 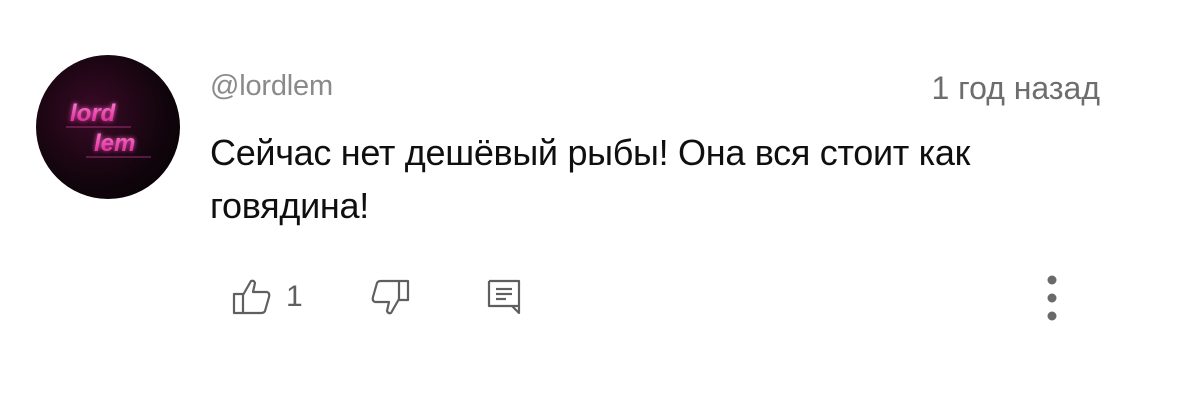 What do you see at coordinates (271, 86) in the screenshot?
I see `comment-author: @lordlem` at bounding box center [271, 86].